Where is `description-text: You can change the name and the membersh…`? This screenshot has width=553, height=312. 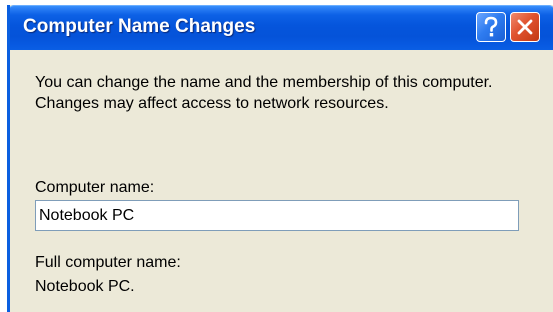
description-text: You can change the name and the membersh… is located at coordinates (264, 93).